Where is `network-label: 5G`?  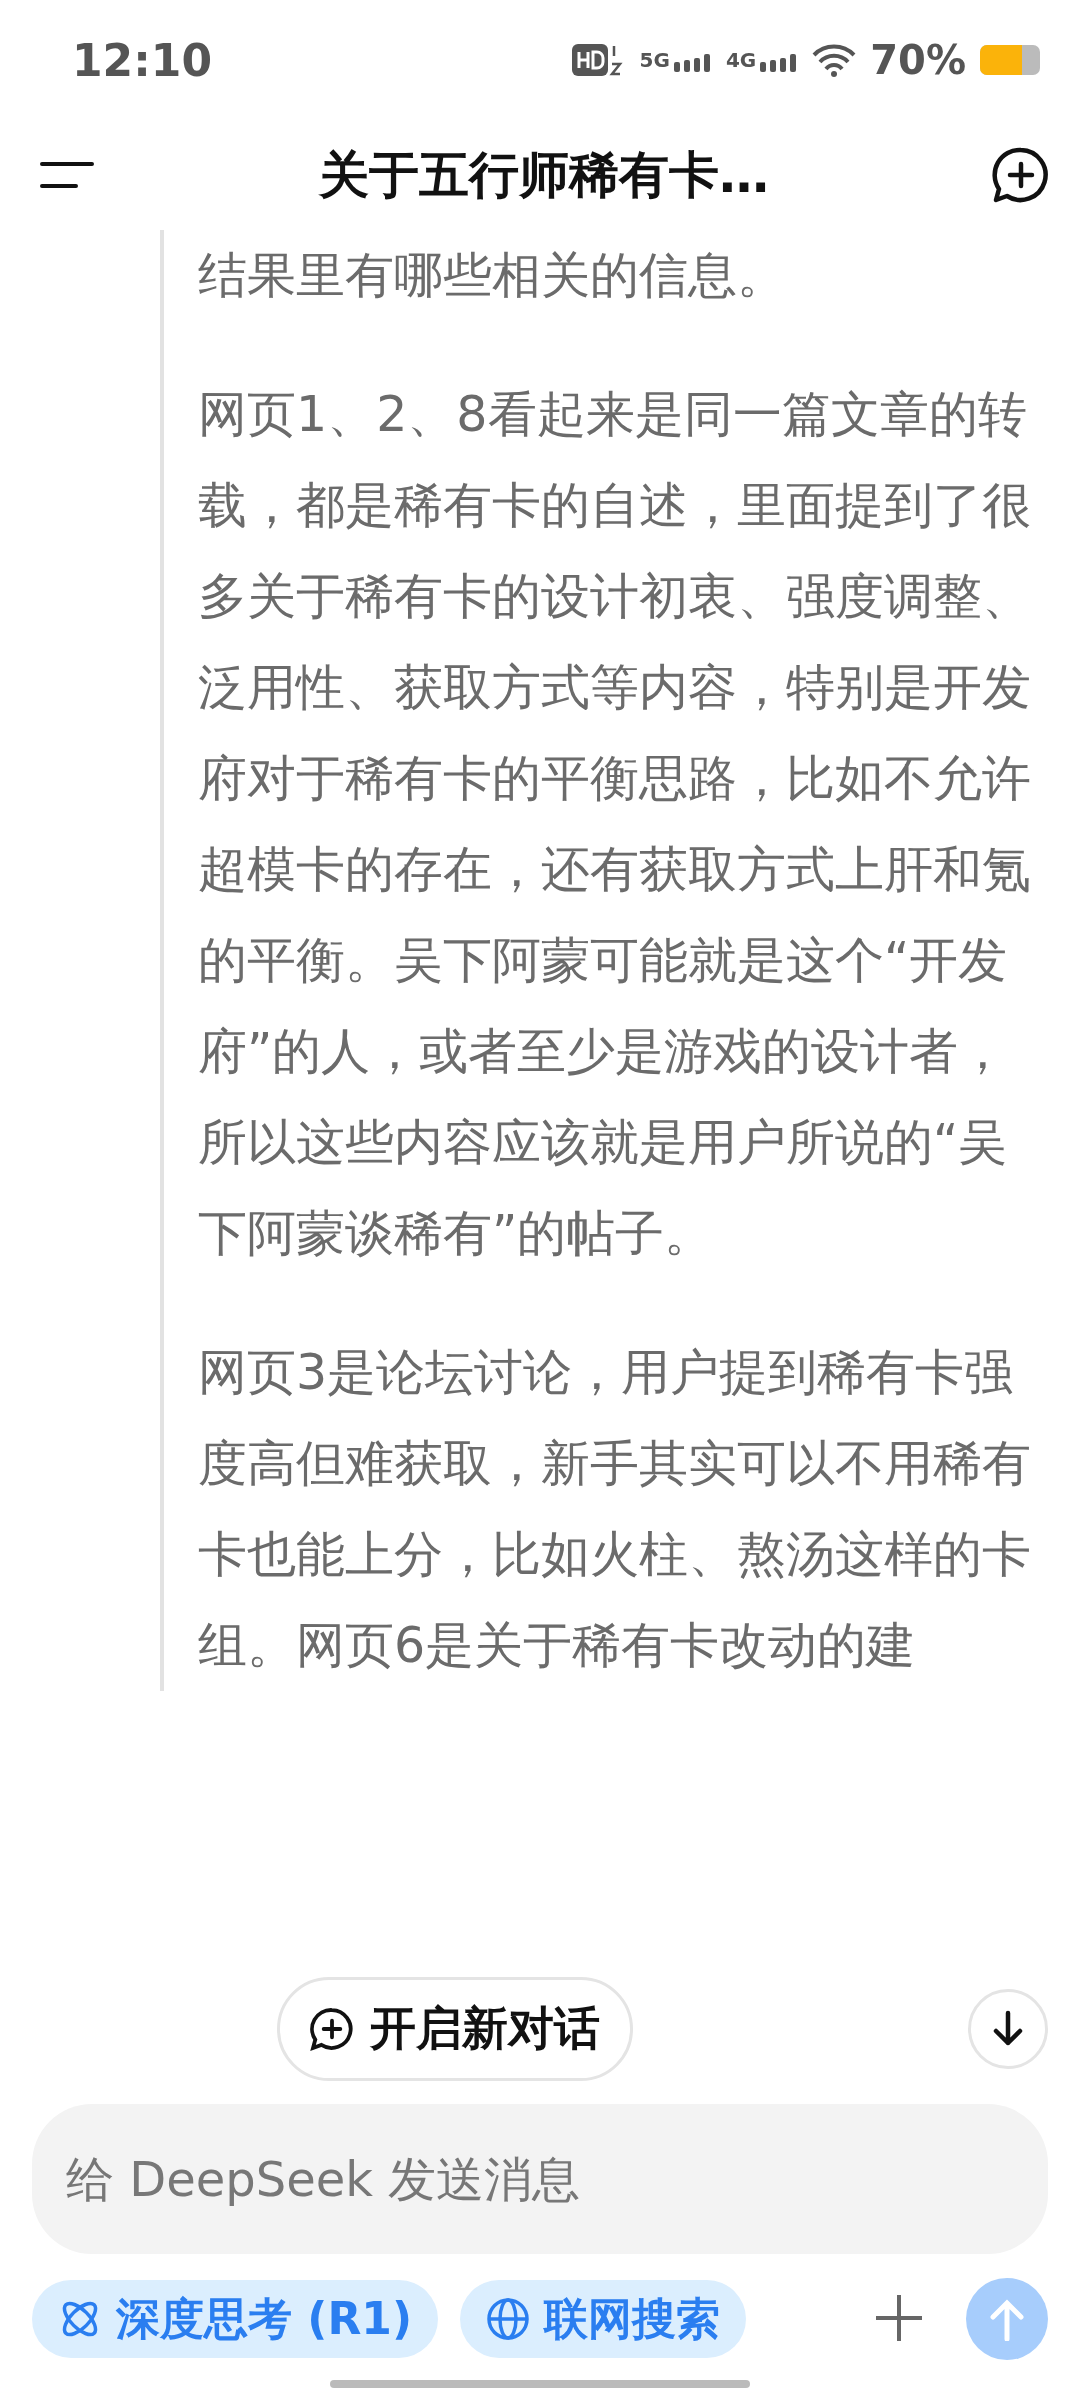 network-label: 5G is located at coordinates (654, 60).